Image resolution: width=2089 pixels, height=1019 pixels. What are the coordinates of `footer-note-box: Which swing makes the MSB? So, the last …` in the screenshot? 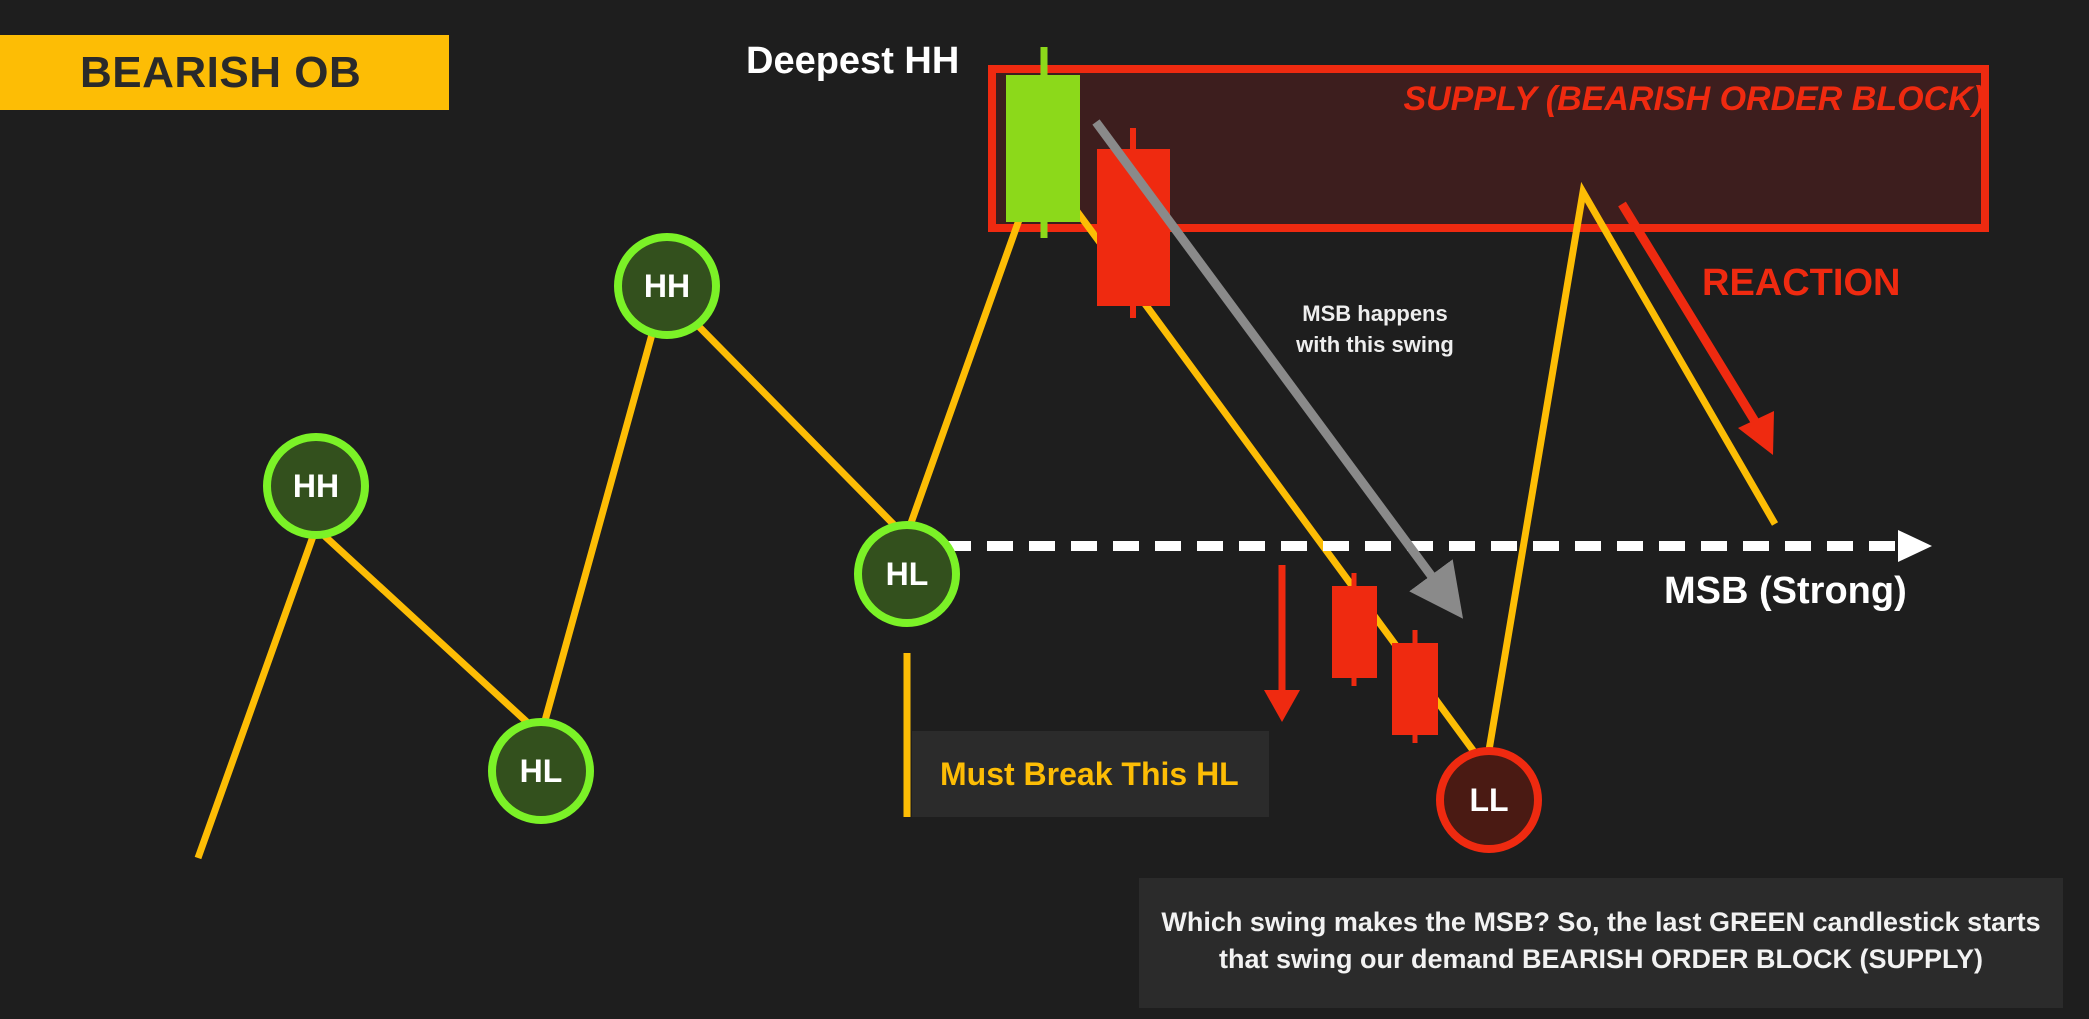 It's located at (1601, 943).